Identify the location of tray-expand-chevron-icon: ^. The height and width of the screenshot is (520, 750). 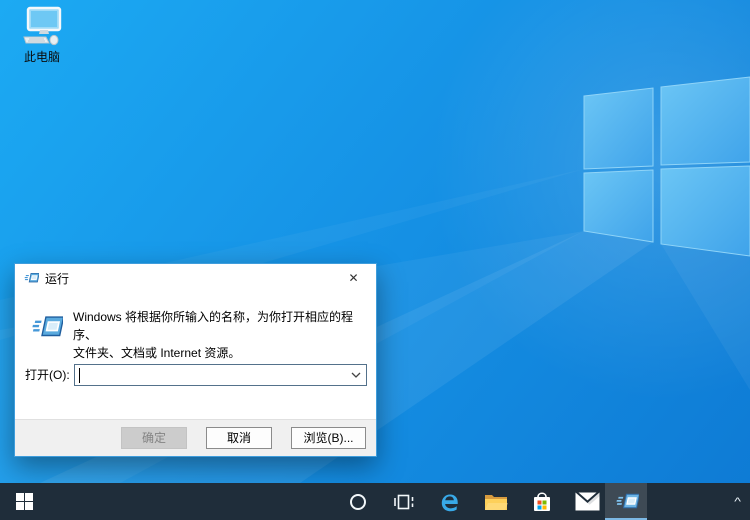
(737, 501).